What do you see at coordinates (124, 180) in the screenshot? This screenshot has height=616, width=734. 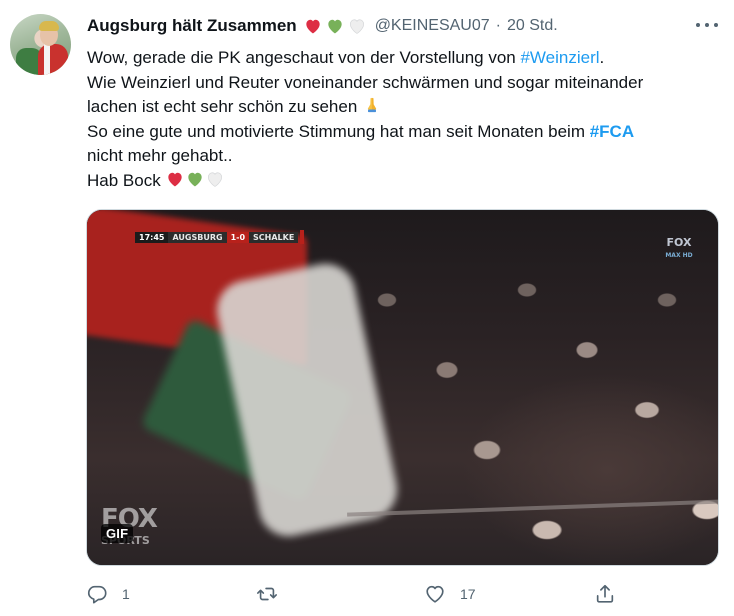 I see `tweet-text-segment: Hab Bock` at bounding box center [124, 180].